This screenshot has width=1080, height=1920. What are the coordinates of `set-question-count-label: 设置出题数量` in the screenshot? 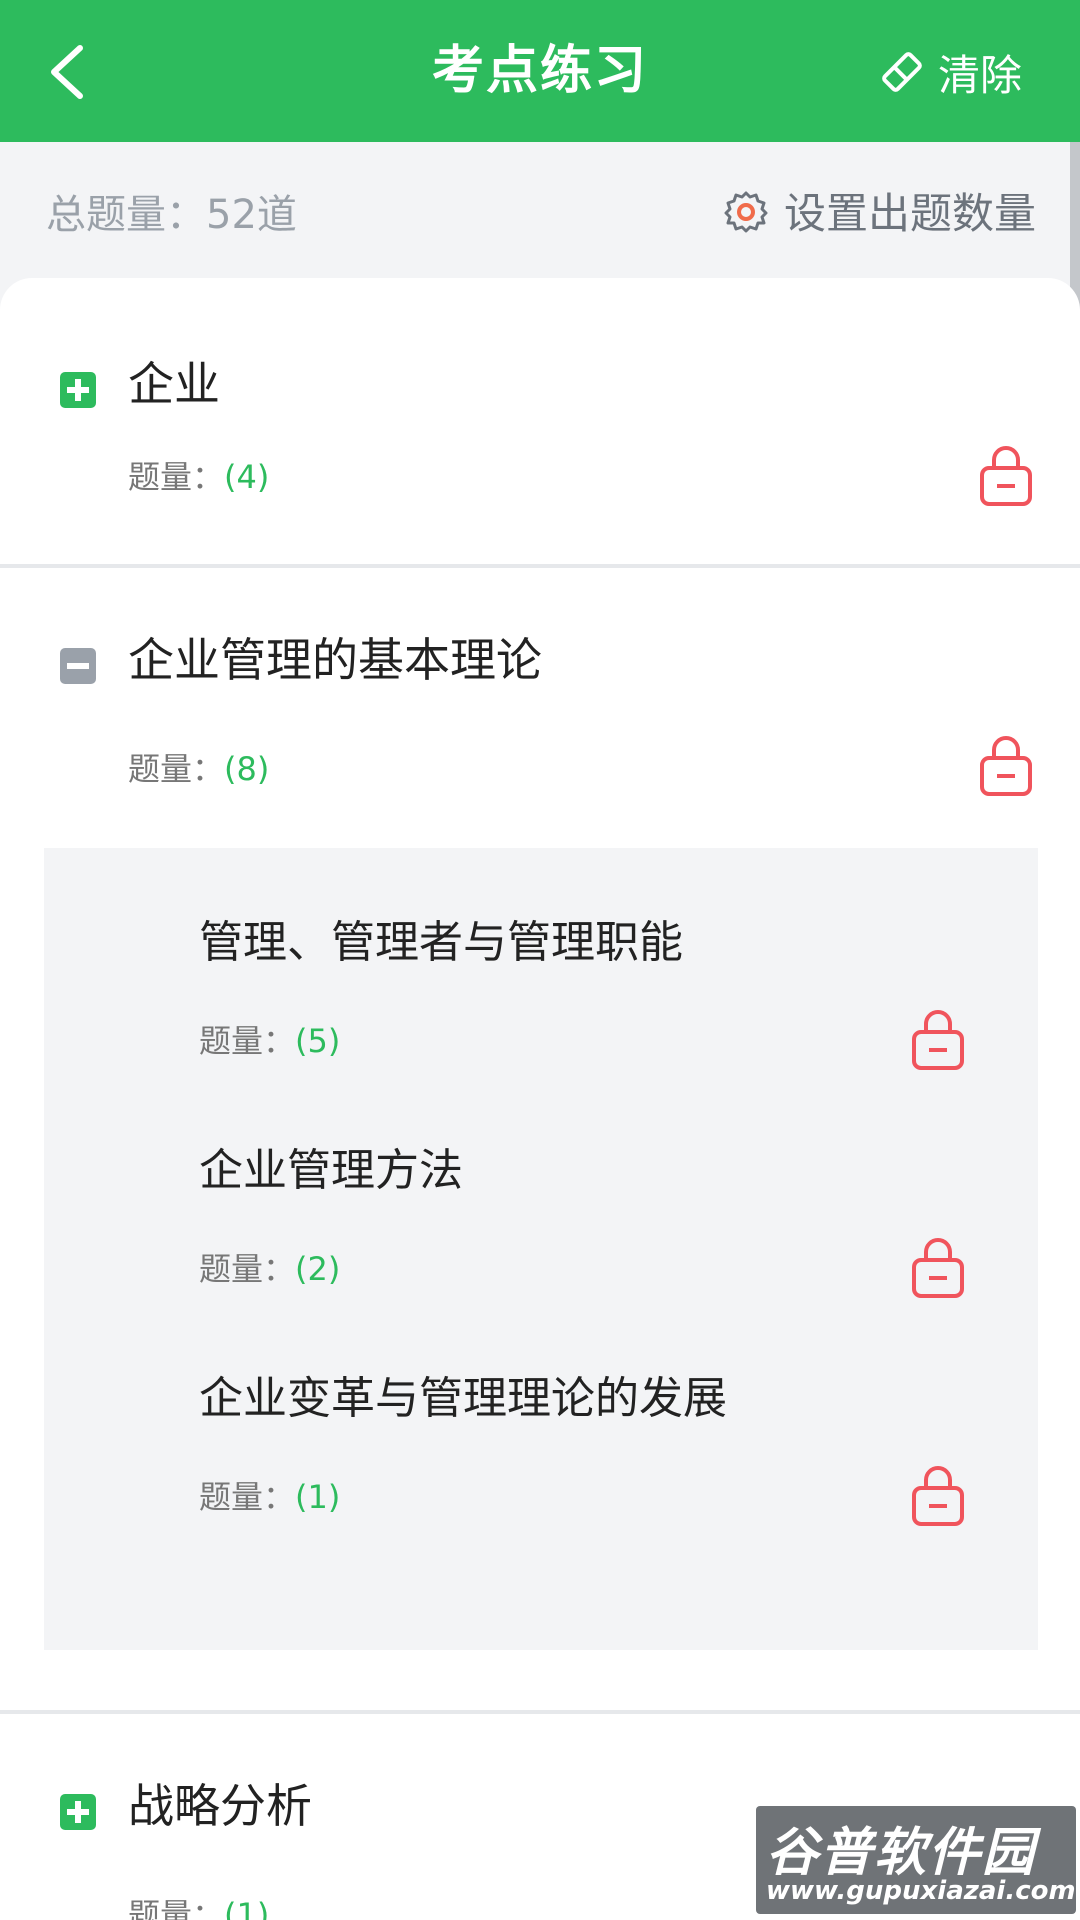 It's located at (909, 213).